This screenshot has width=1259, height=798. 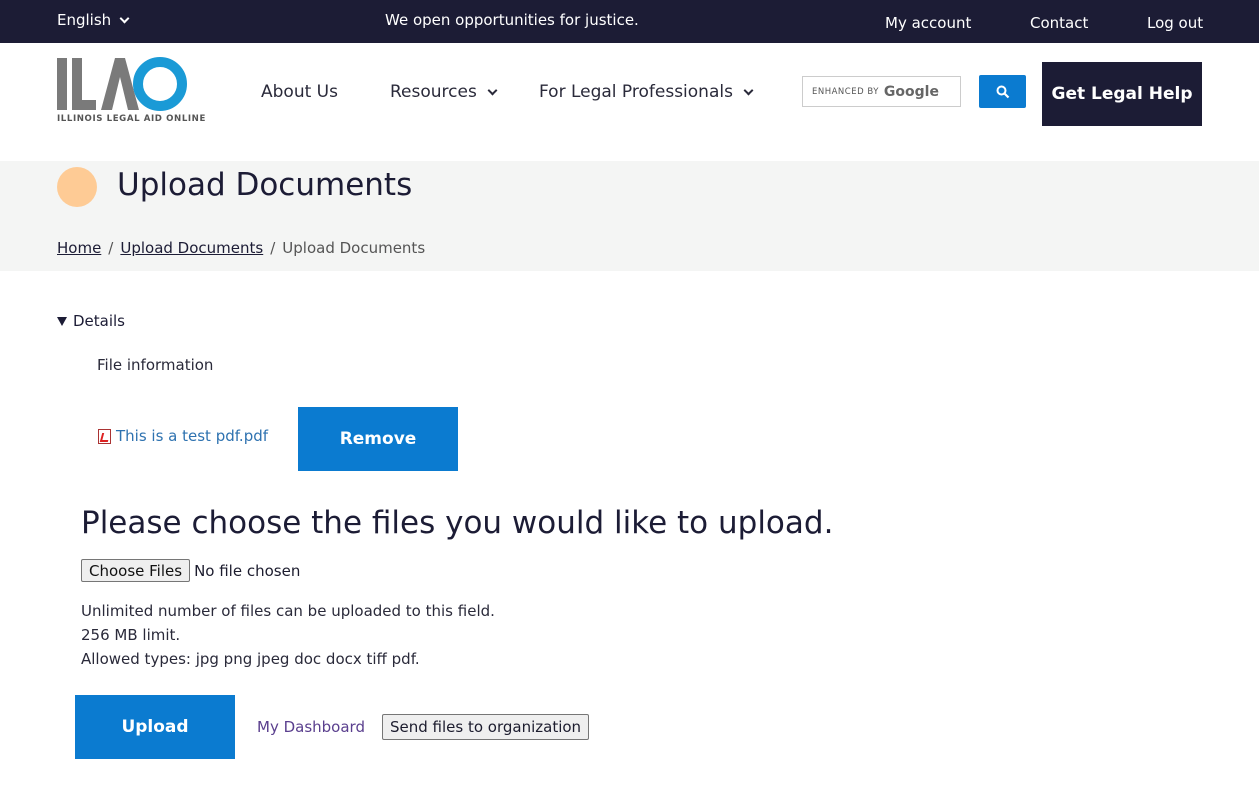 What do you see at coordinates (191, 248) in the screenshot?
I see `breadcrumb-upload-documents: Upload Documents` at bounding box center [191, 248].